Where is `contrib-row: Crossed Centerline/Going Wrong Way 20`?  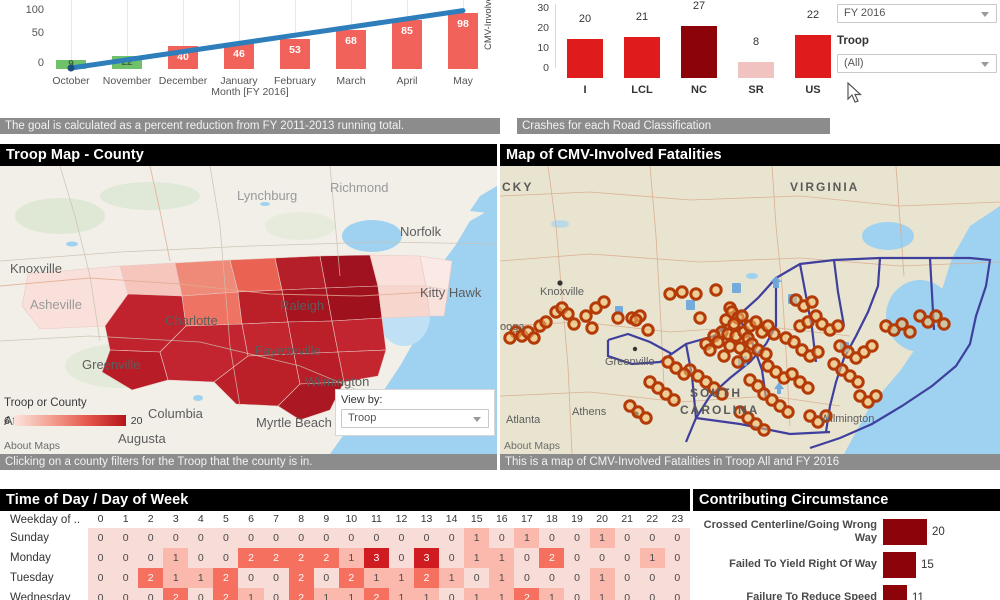 contrib-row: Crossed Centerline/Going Wrong Way 20 is located at coordinates (846, 531).